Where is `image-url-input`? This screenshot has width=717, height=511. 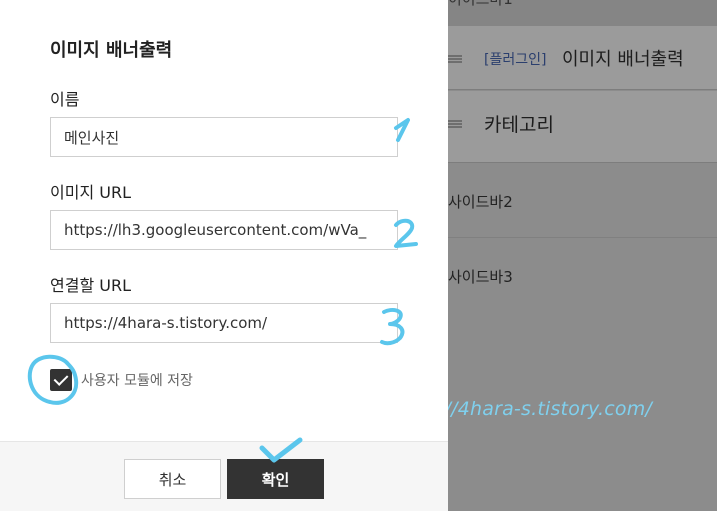
image-url-input is located at coordinates (224, 230).